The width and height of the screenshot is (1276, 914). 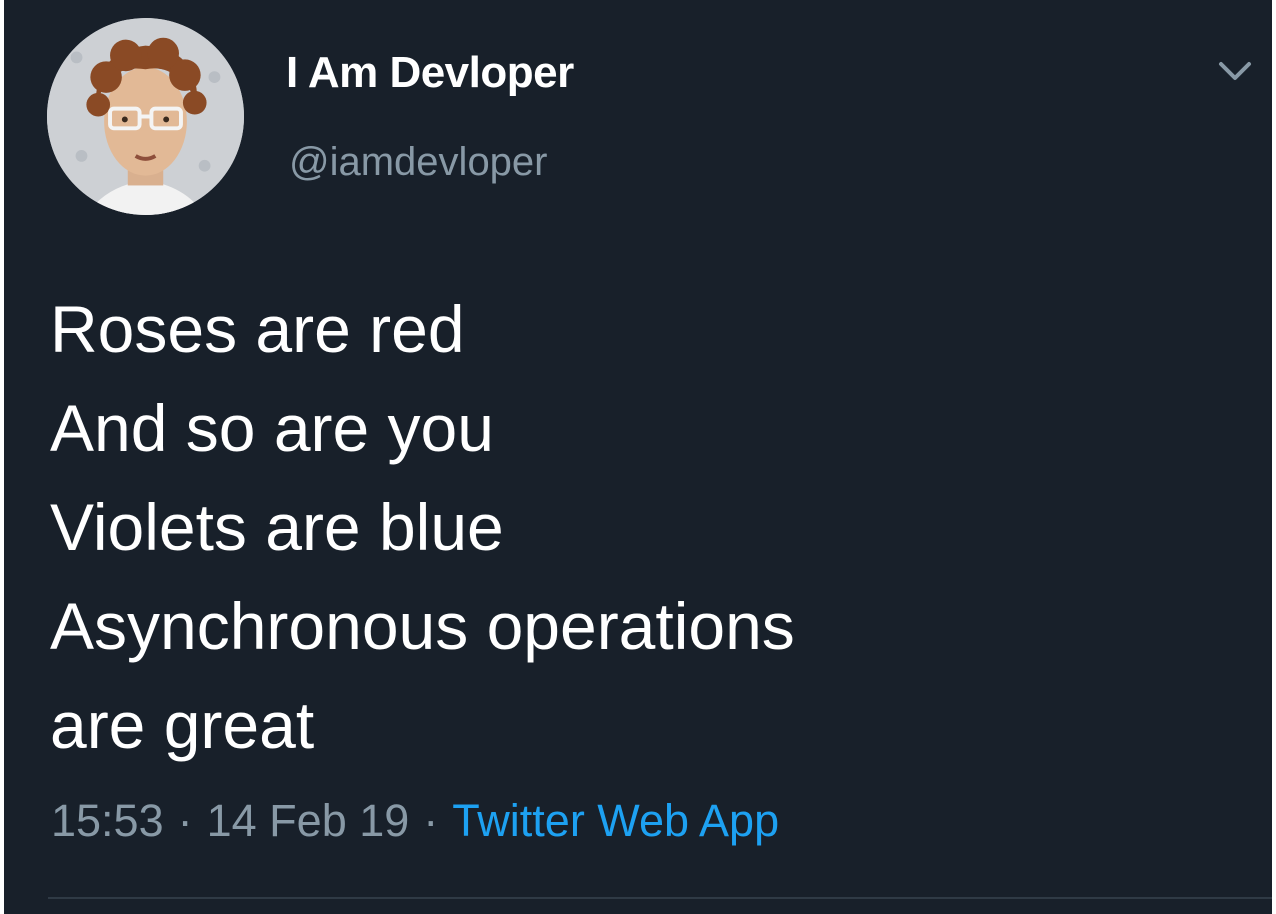 I want to click on tweet-text-line: Roses are red, so click(x=257, y=329).